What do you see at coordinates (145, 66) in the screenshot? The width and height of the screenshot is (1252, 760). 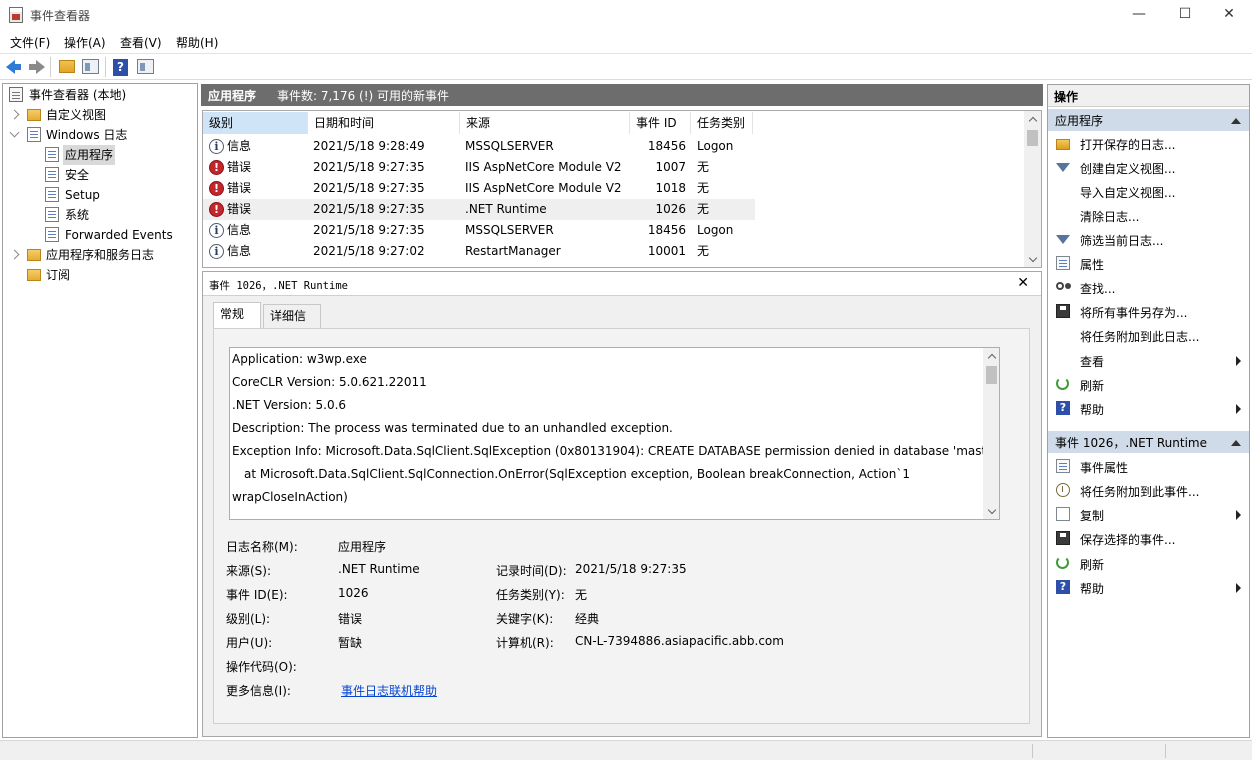 I see `show-hide-action-pane-icon` at bounding box center [145, 66].